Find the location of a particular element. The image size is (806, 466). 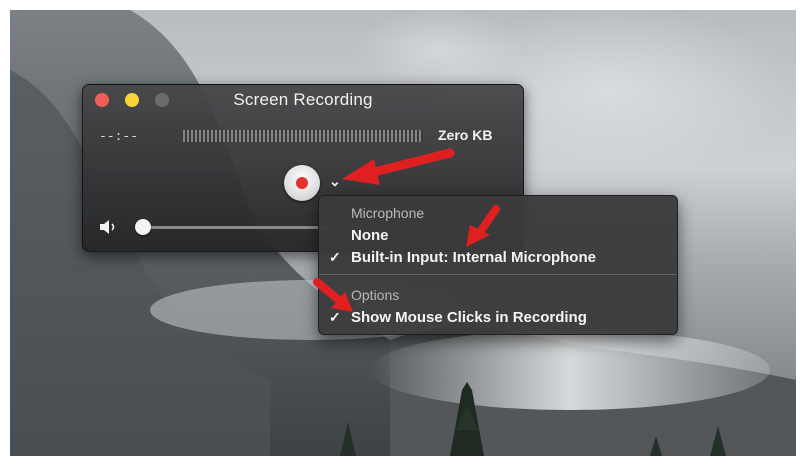

checkmark-icon: ✓ is located at coordinates (335, 257).